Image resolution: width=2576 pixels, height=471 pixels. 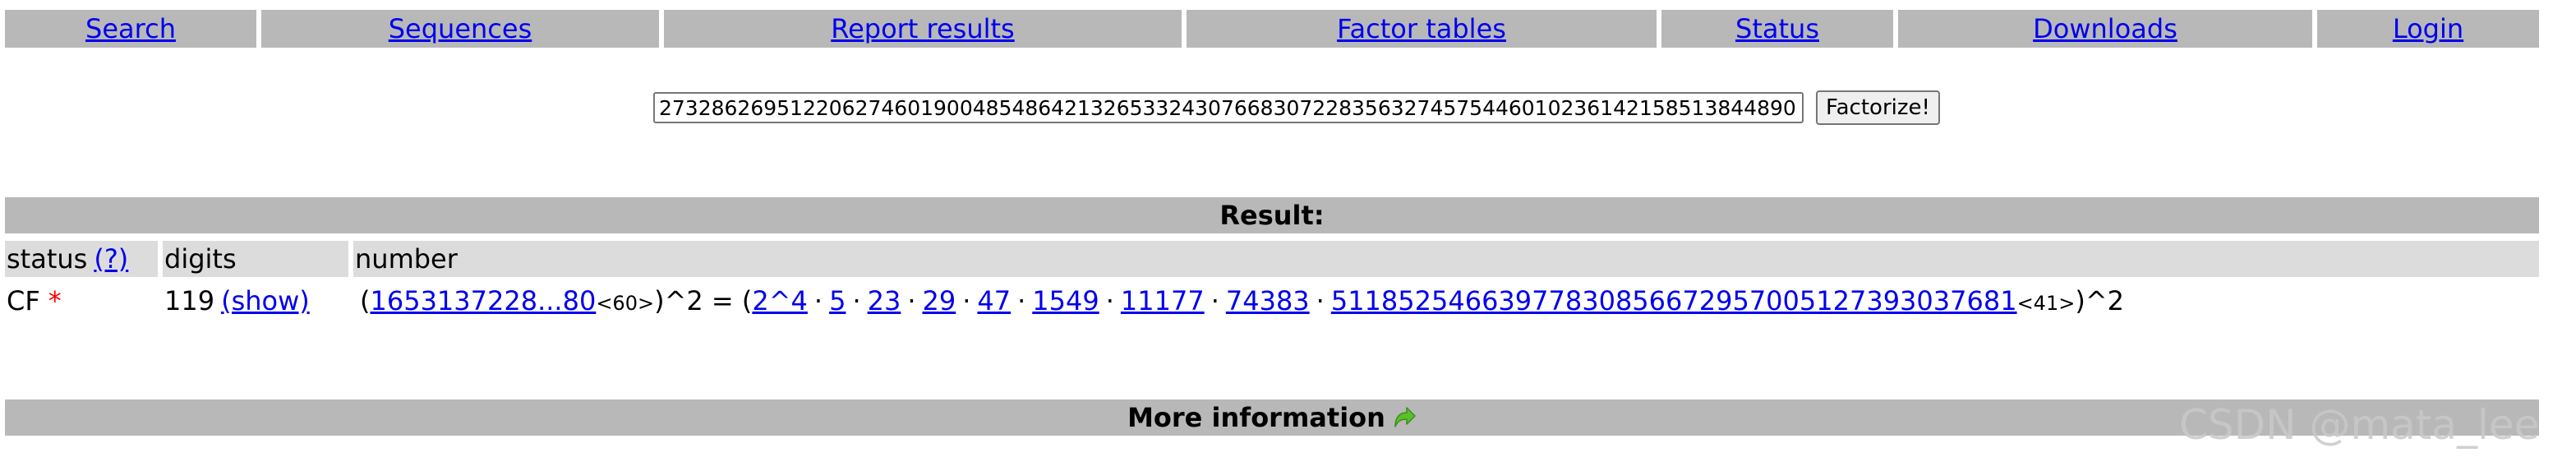 I want to click on base-number-link: 1653137228...80, so click(x=483, y=300).